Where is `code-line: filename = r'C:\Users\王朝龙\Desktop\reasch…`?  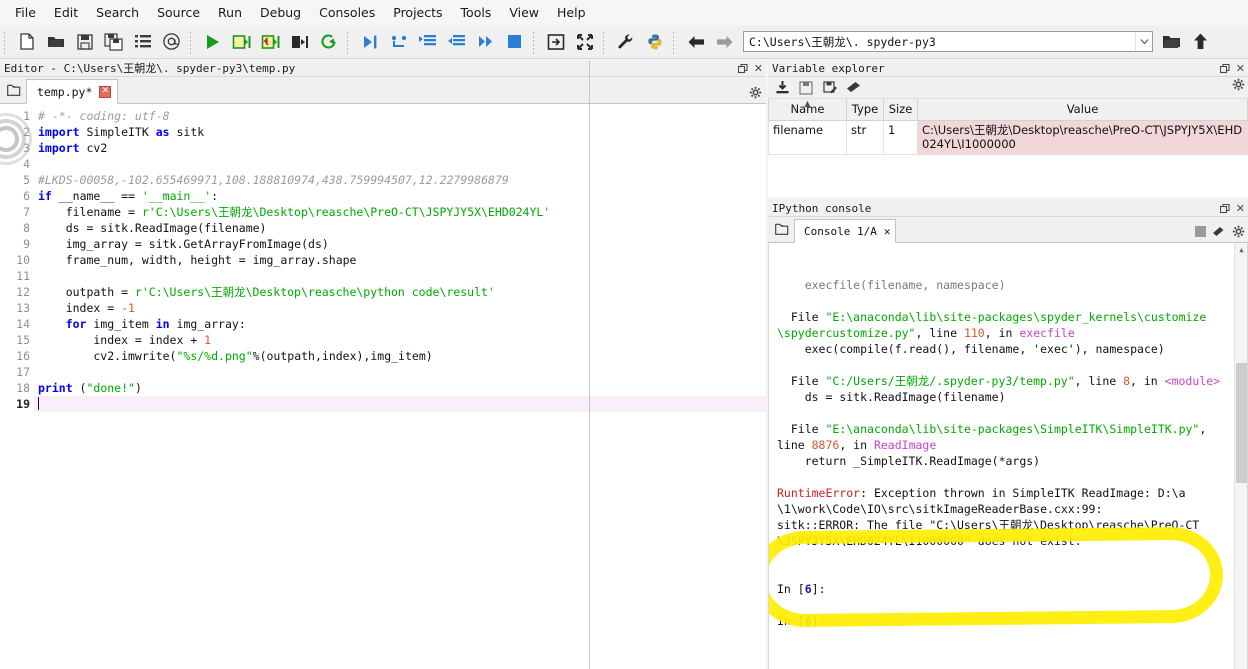
code-line: filename = r'C:\Users\王朝龙\Desktop\reasch… is located at coordinates (400, 212).